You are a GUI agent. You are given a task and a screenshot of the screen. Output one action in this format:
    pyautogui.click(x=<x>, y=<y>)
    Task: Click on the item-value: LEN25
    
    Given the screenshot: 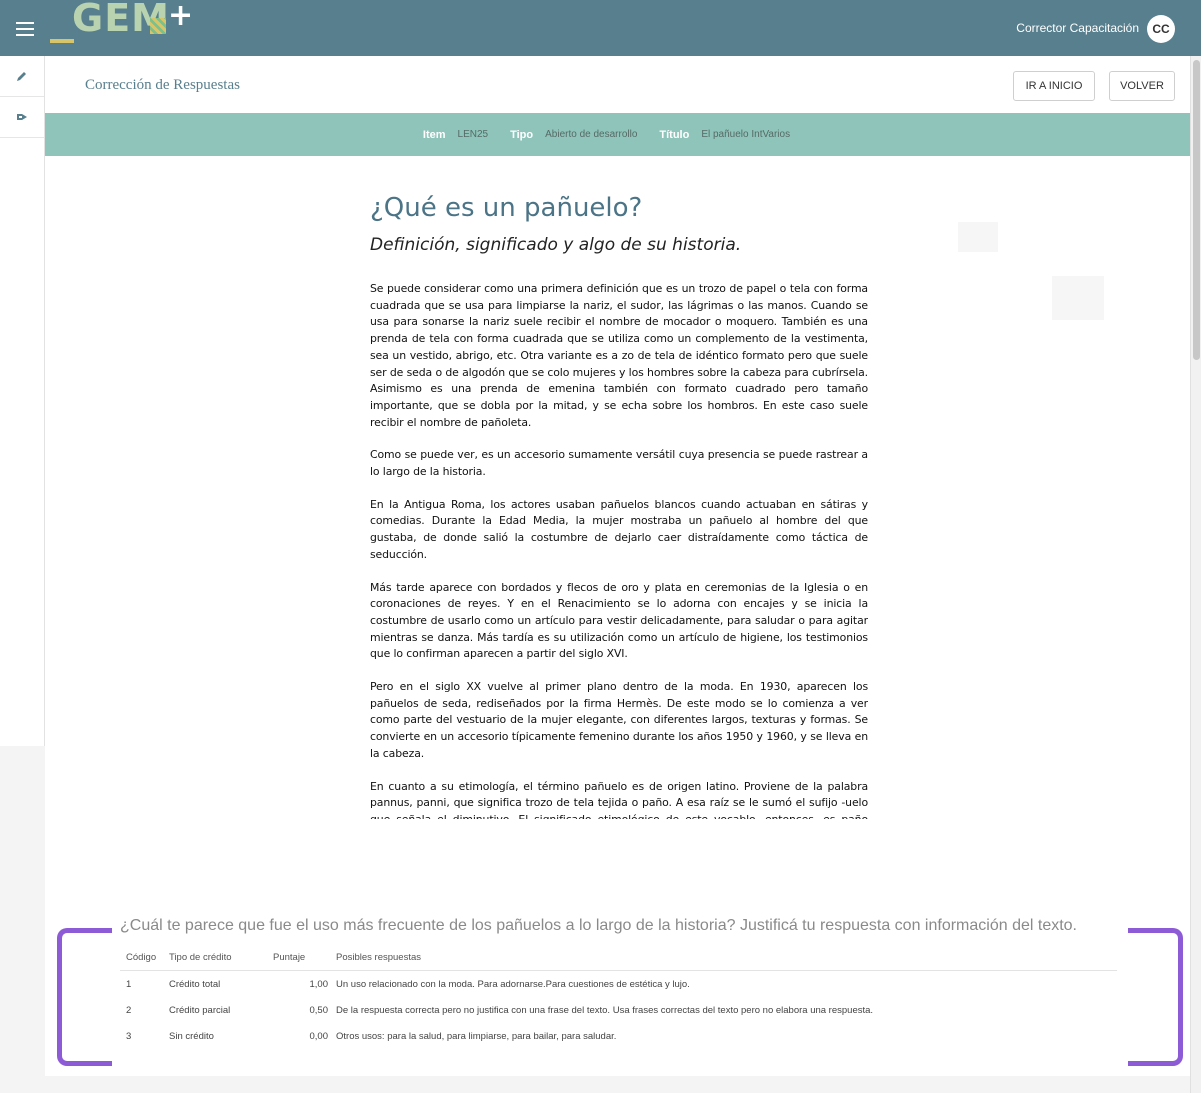 What is the action you would take?
    pyautogui.click(x=473, y=134)
    